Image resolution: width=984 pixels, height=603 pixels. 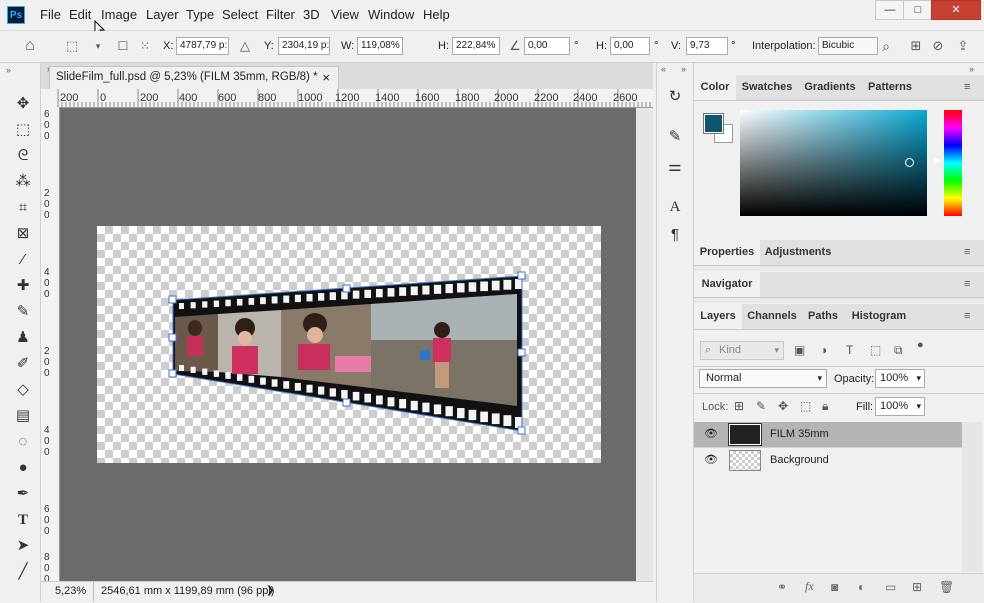 I want to click on filter-adjustment-icon: ◑, so click(x=823, y=350).